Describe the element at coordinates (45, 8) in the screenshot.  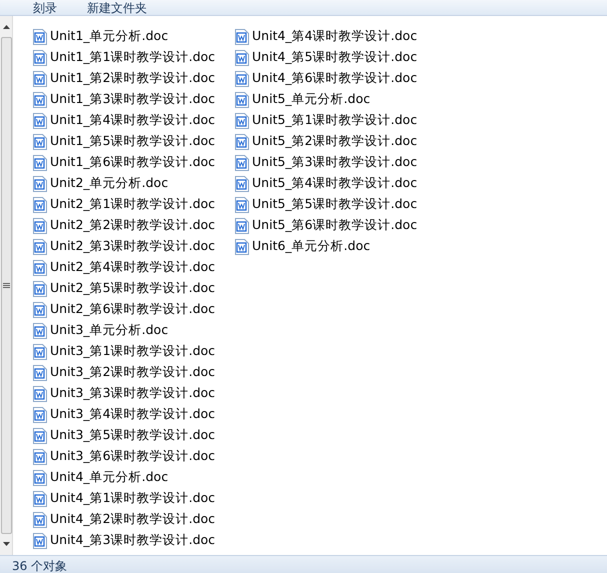
I see `toolbar-button: 刻录` at that location.